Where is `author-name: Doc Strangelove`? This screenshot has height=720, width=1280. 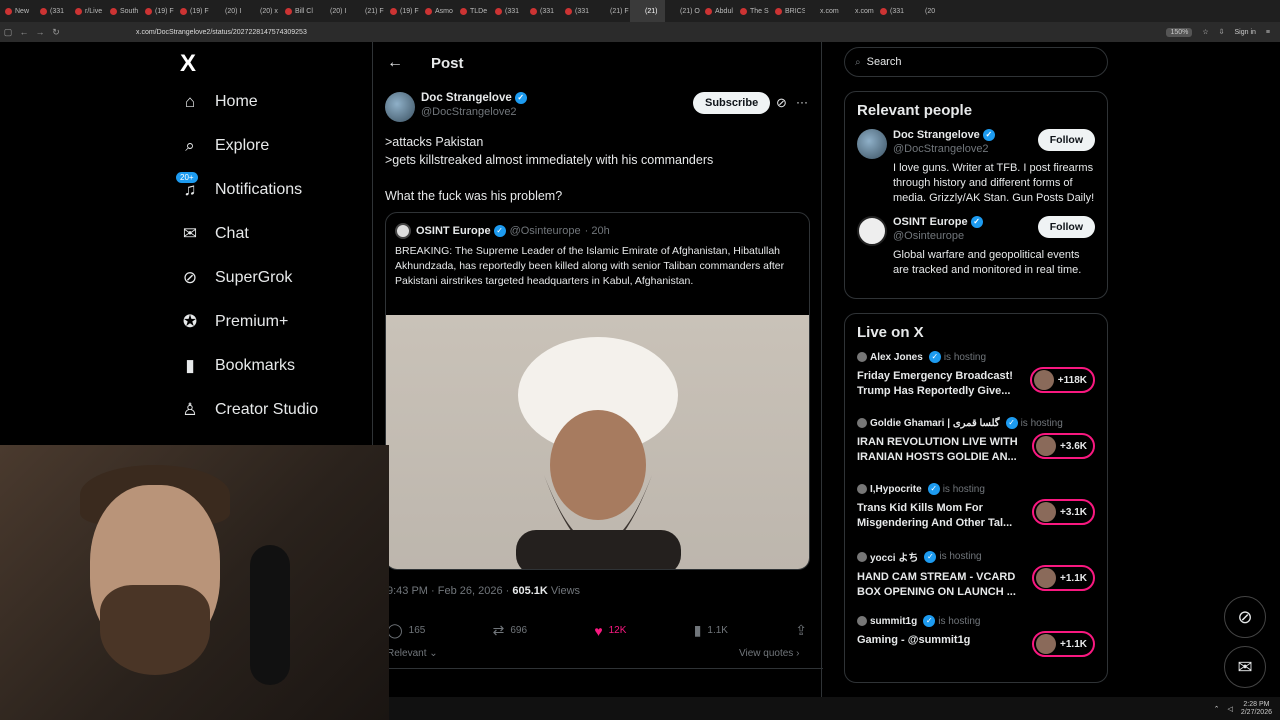 author-name: Doc Strangelove is located at coordinates (466, 98).